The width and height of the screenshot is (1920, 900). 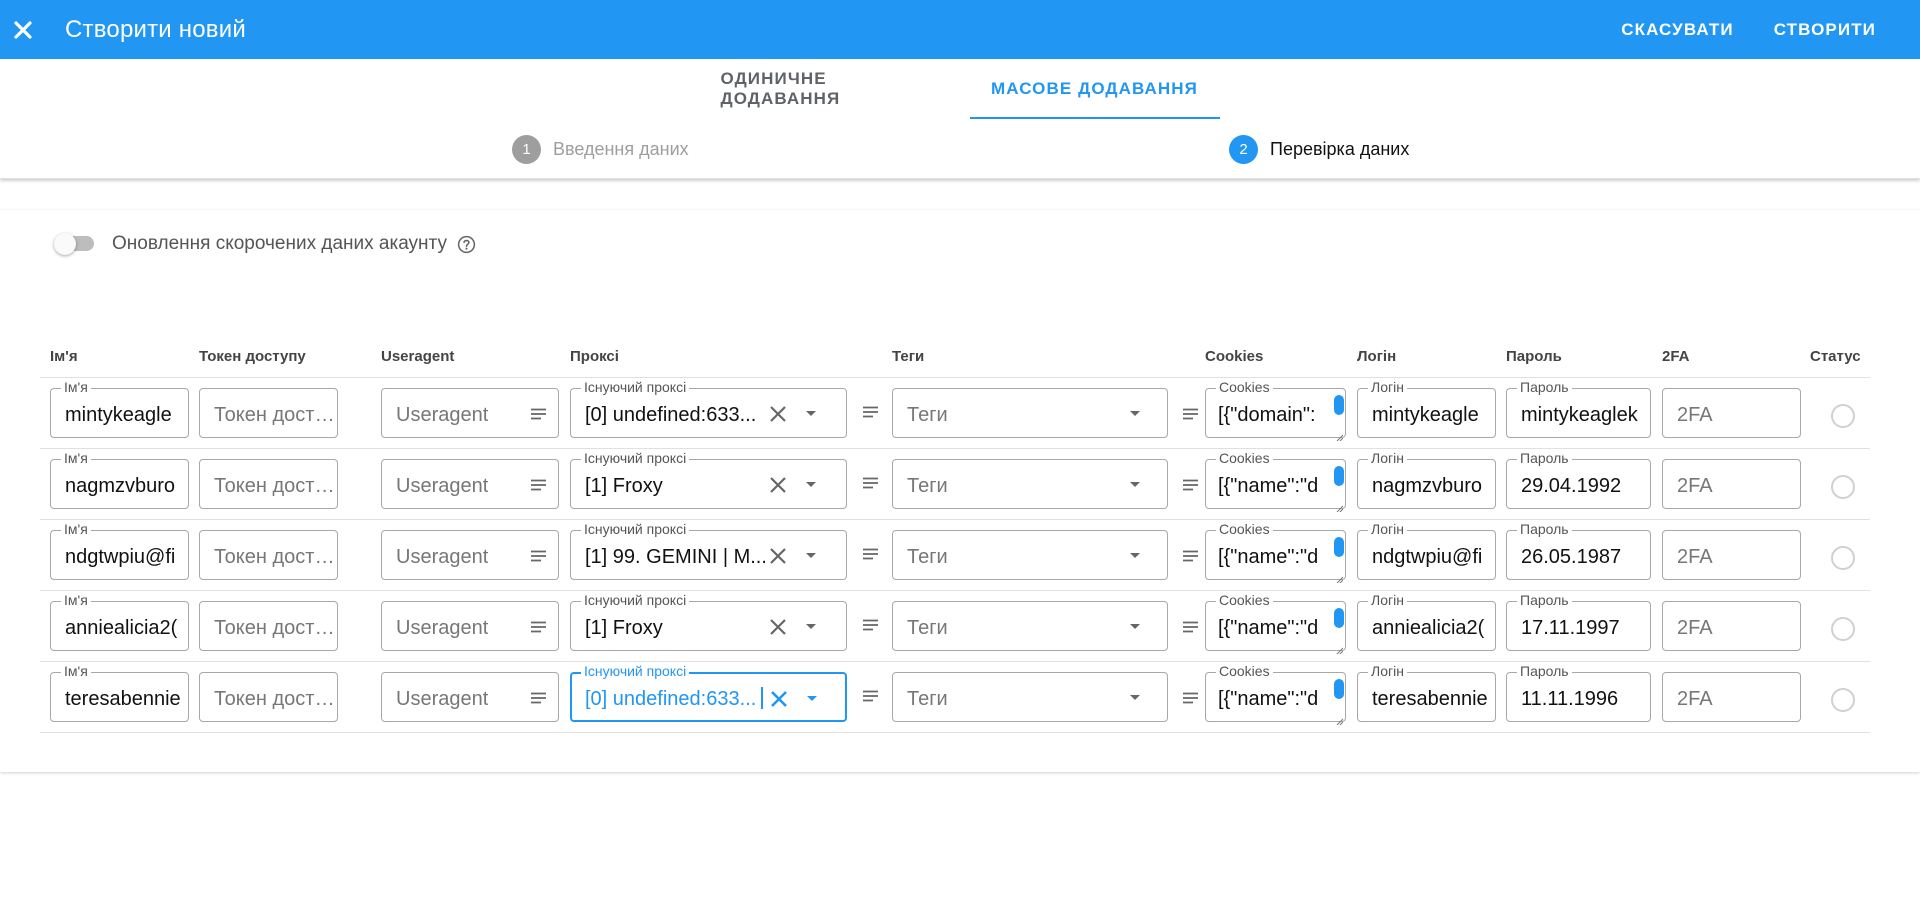 I want to click on name-field: Ім'я mintykeagle, so click(x=119, y=408).